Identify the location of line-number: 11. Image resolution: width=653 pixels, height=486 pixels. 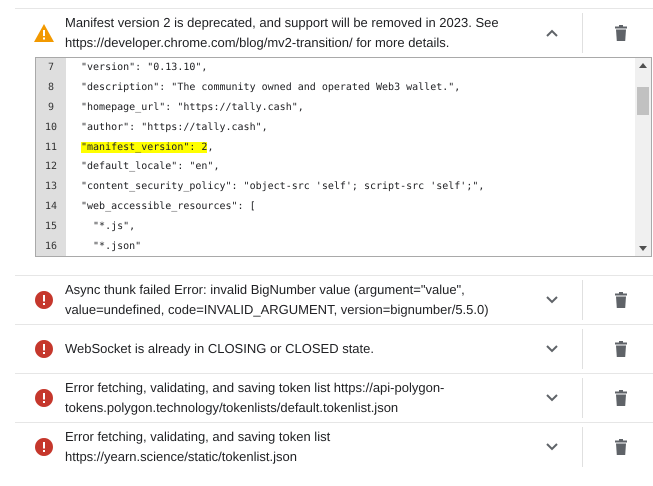
(51, 147).